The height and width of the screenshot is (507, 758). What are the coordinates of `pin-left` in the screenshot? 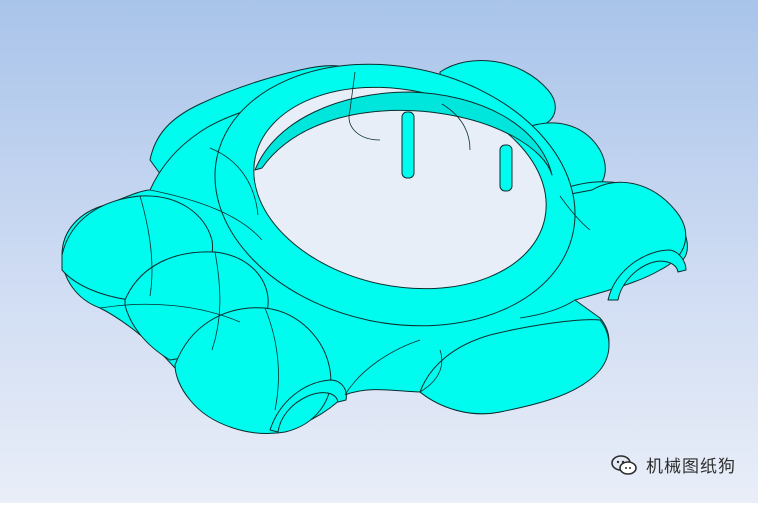 It's located at (408, 145).